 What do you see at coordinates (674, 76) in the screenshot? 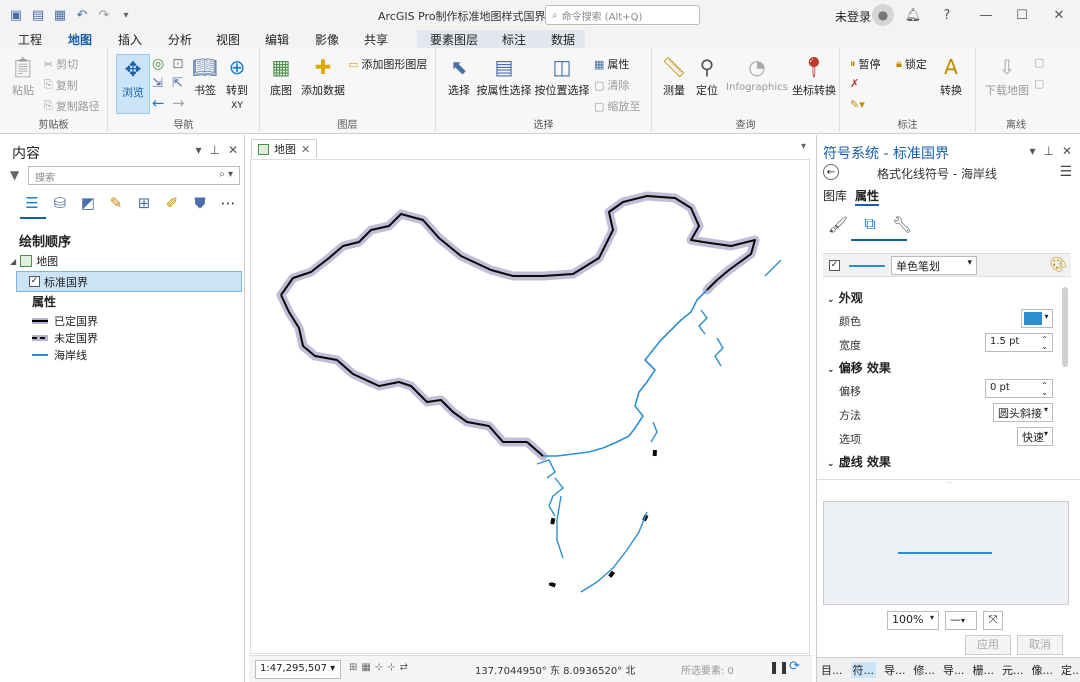
I see `measure-button: 📏︎ 测量` at bounding box center [674, 76].